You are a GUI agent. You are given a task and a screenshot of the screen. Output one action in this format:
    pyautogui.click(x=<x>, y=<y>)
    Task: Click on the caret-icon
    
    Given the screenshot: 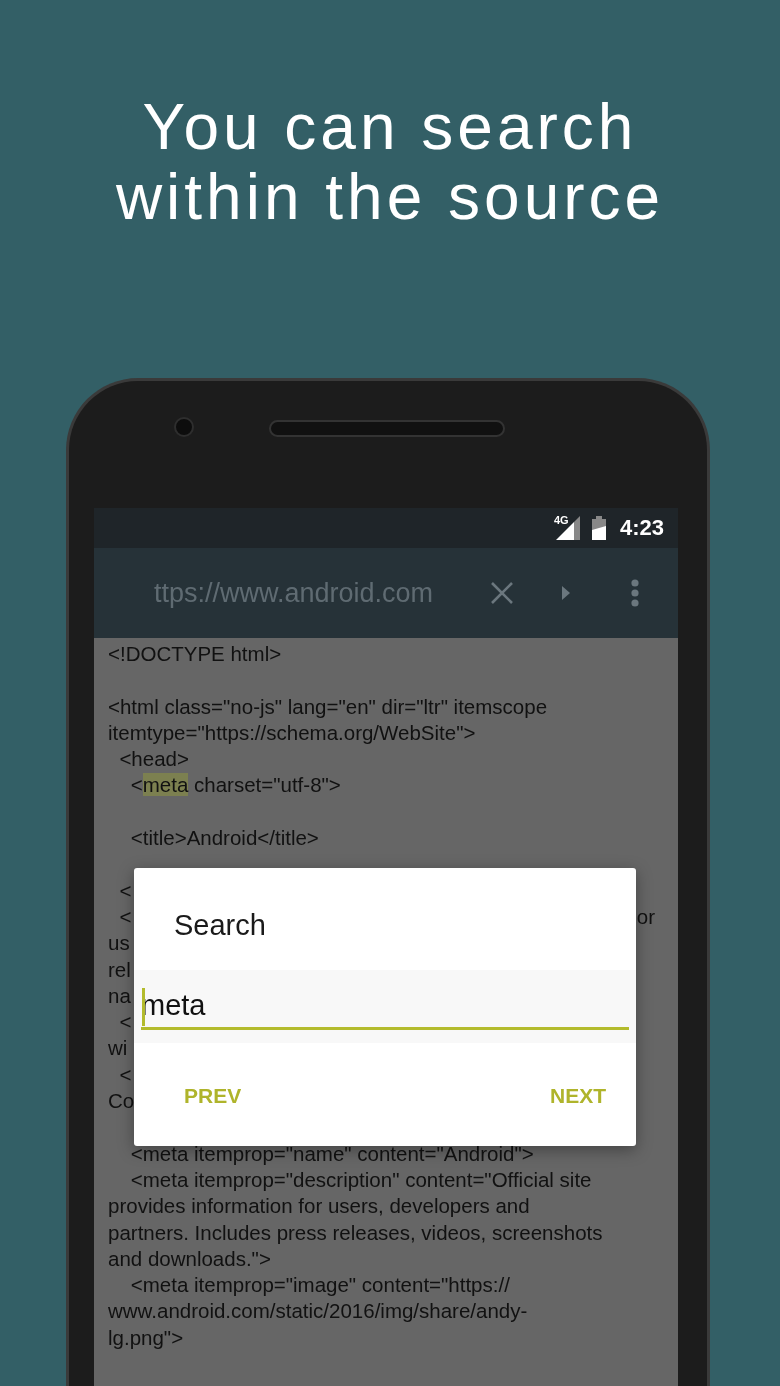 What is the action you would take?
    pyautogui.click(x=566, y=593)
    